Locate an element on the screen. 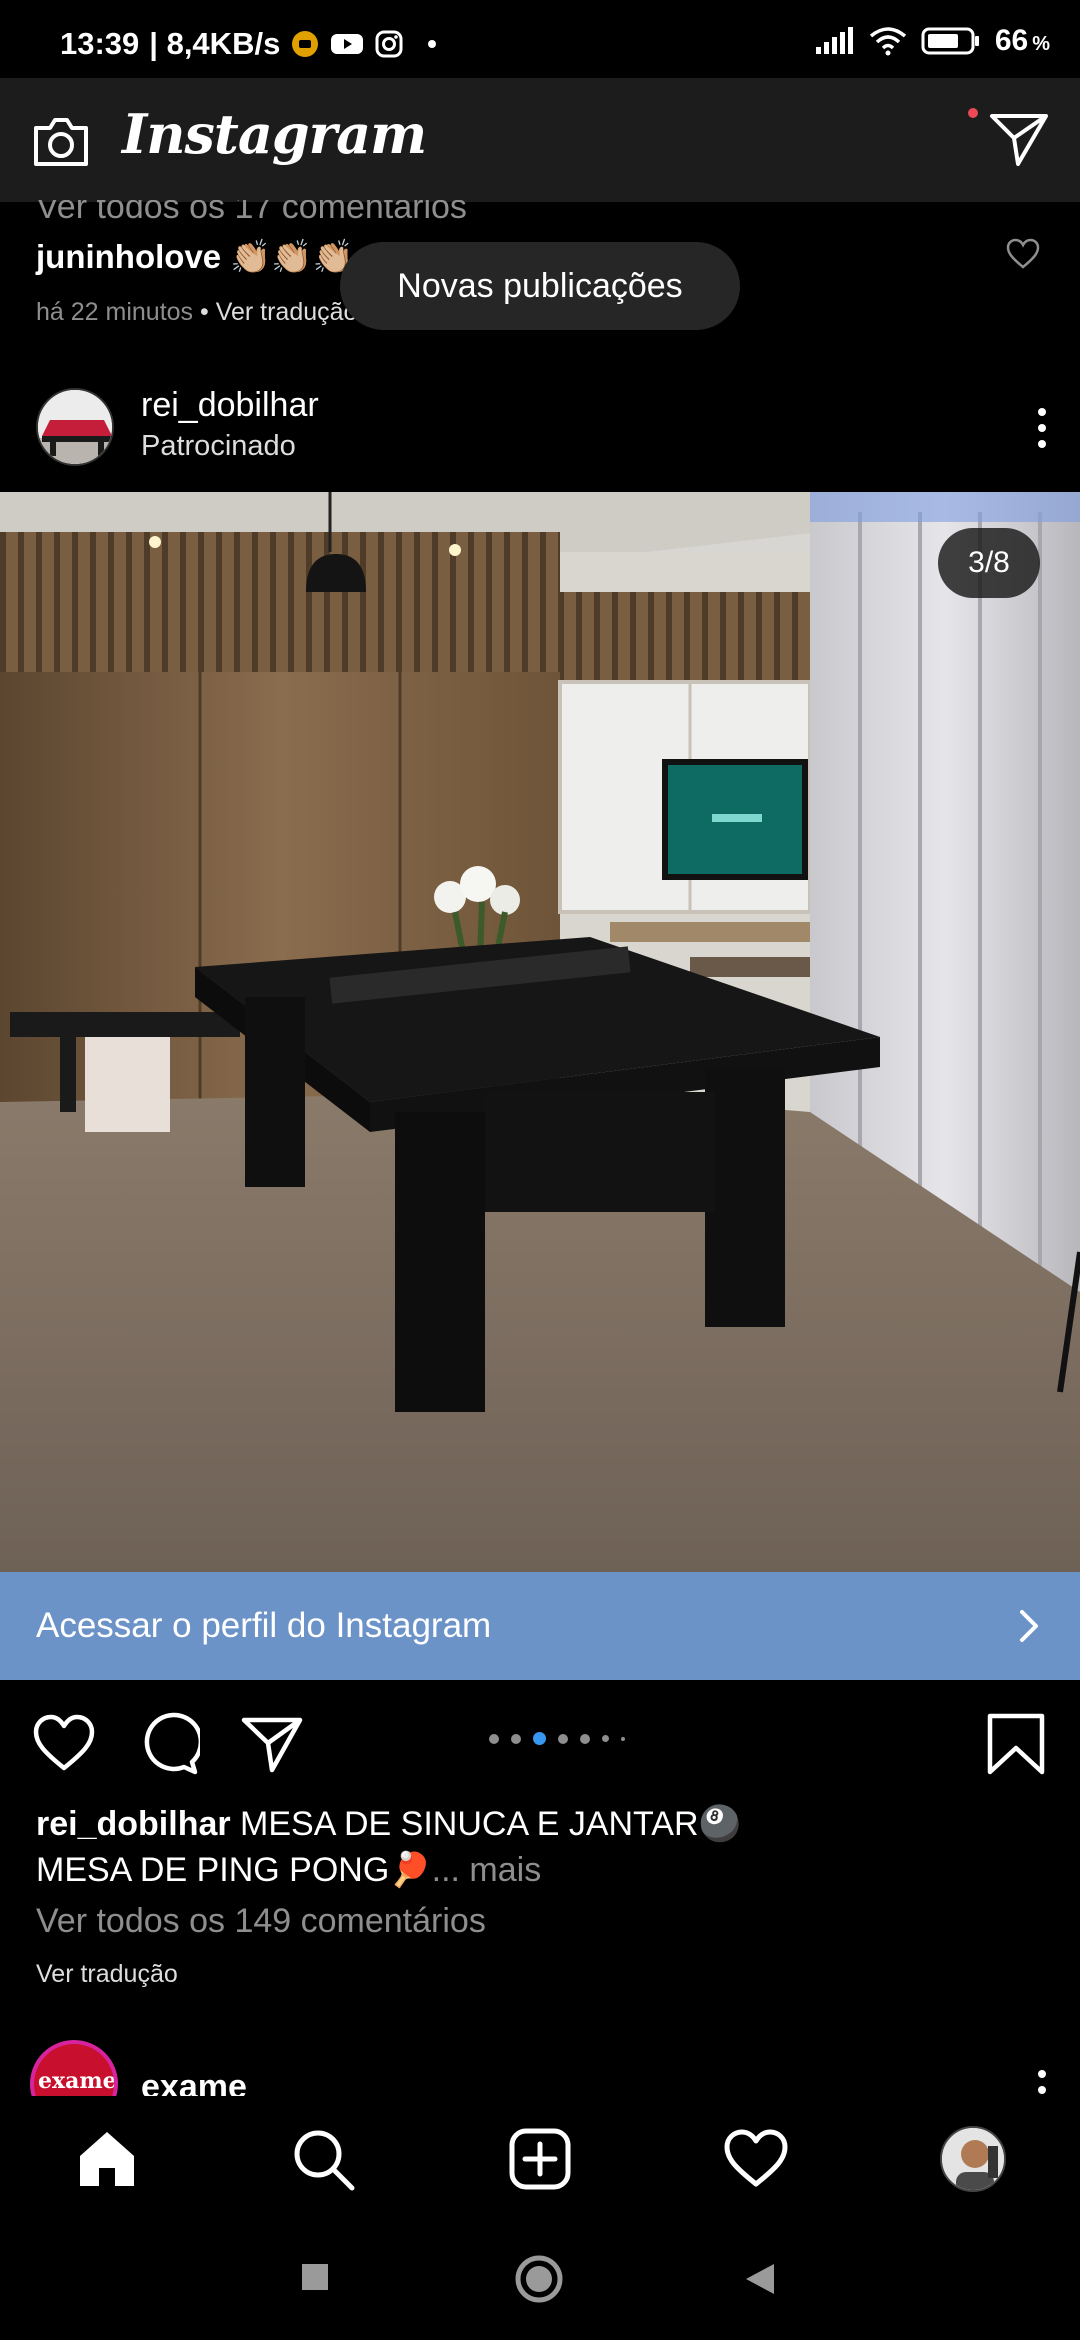 The width and height of the screenshot is (1080, 2340). battery-unit: % is located at coordinates (1041, 44).